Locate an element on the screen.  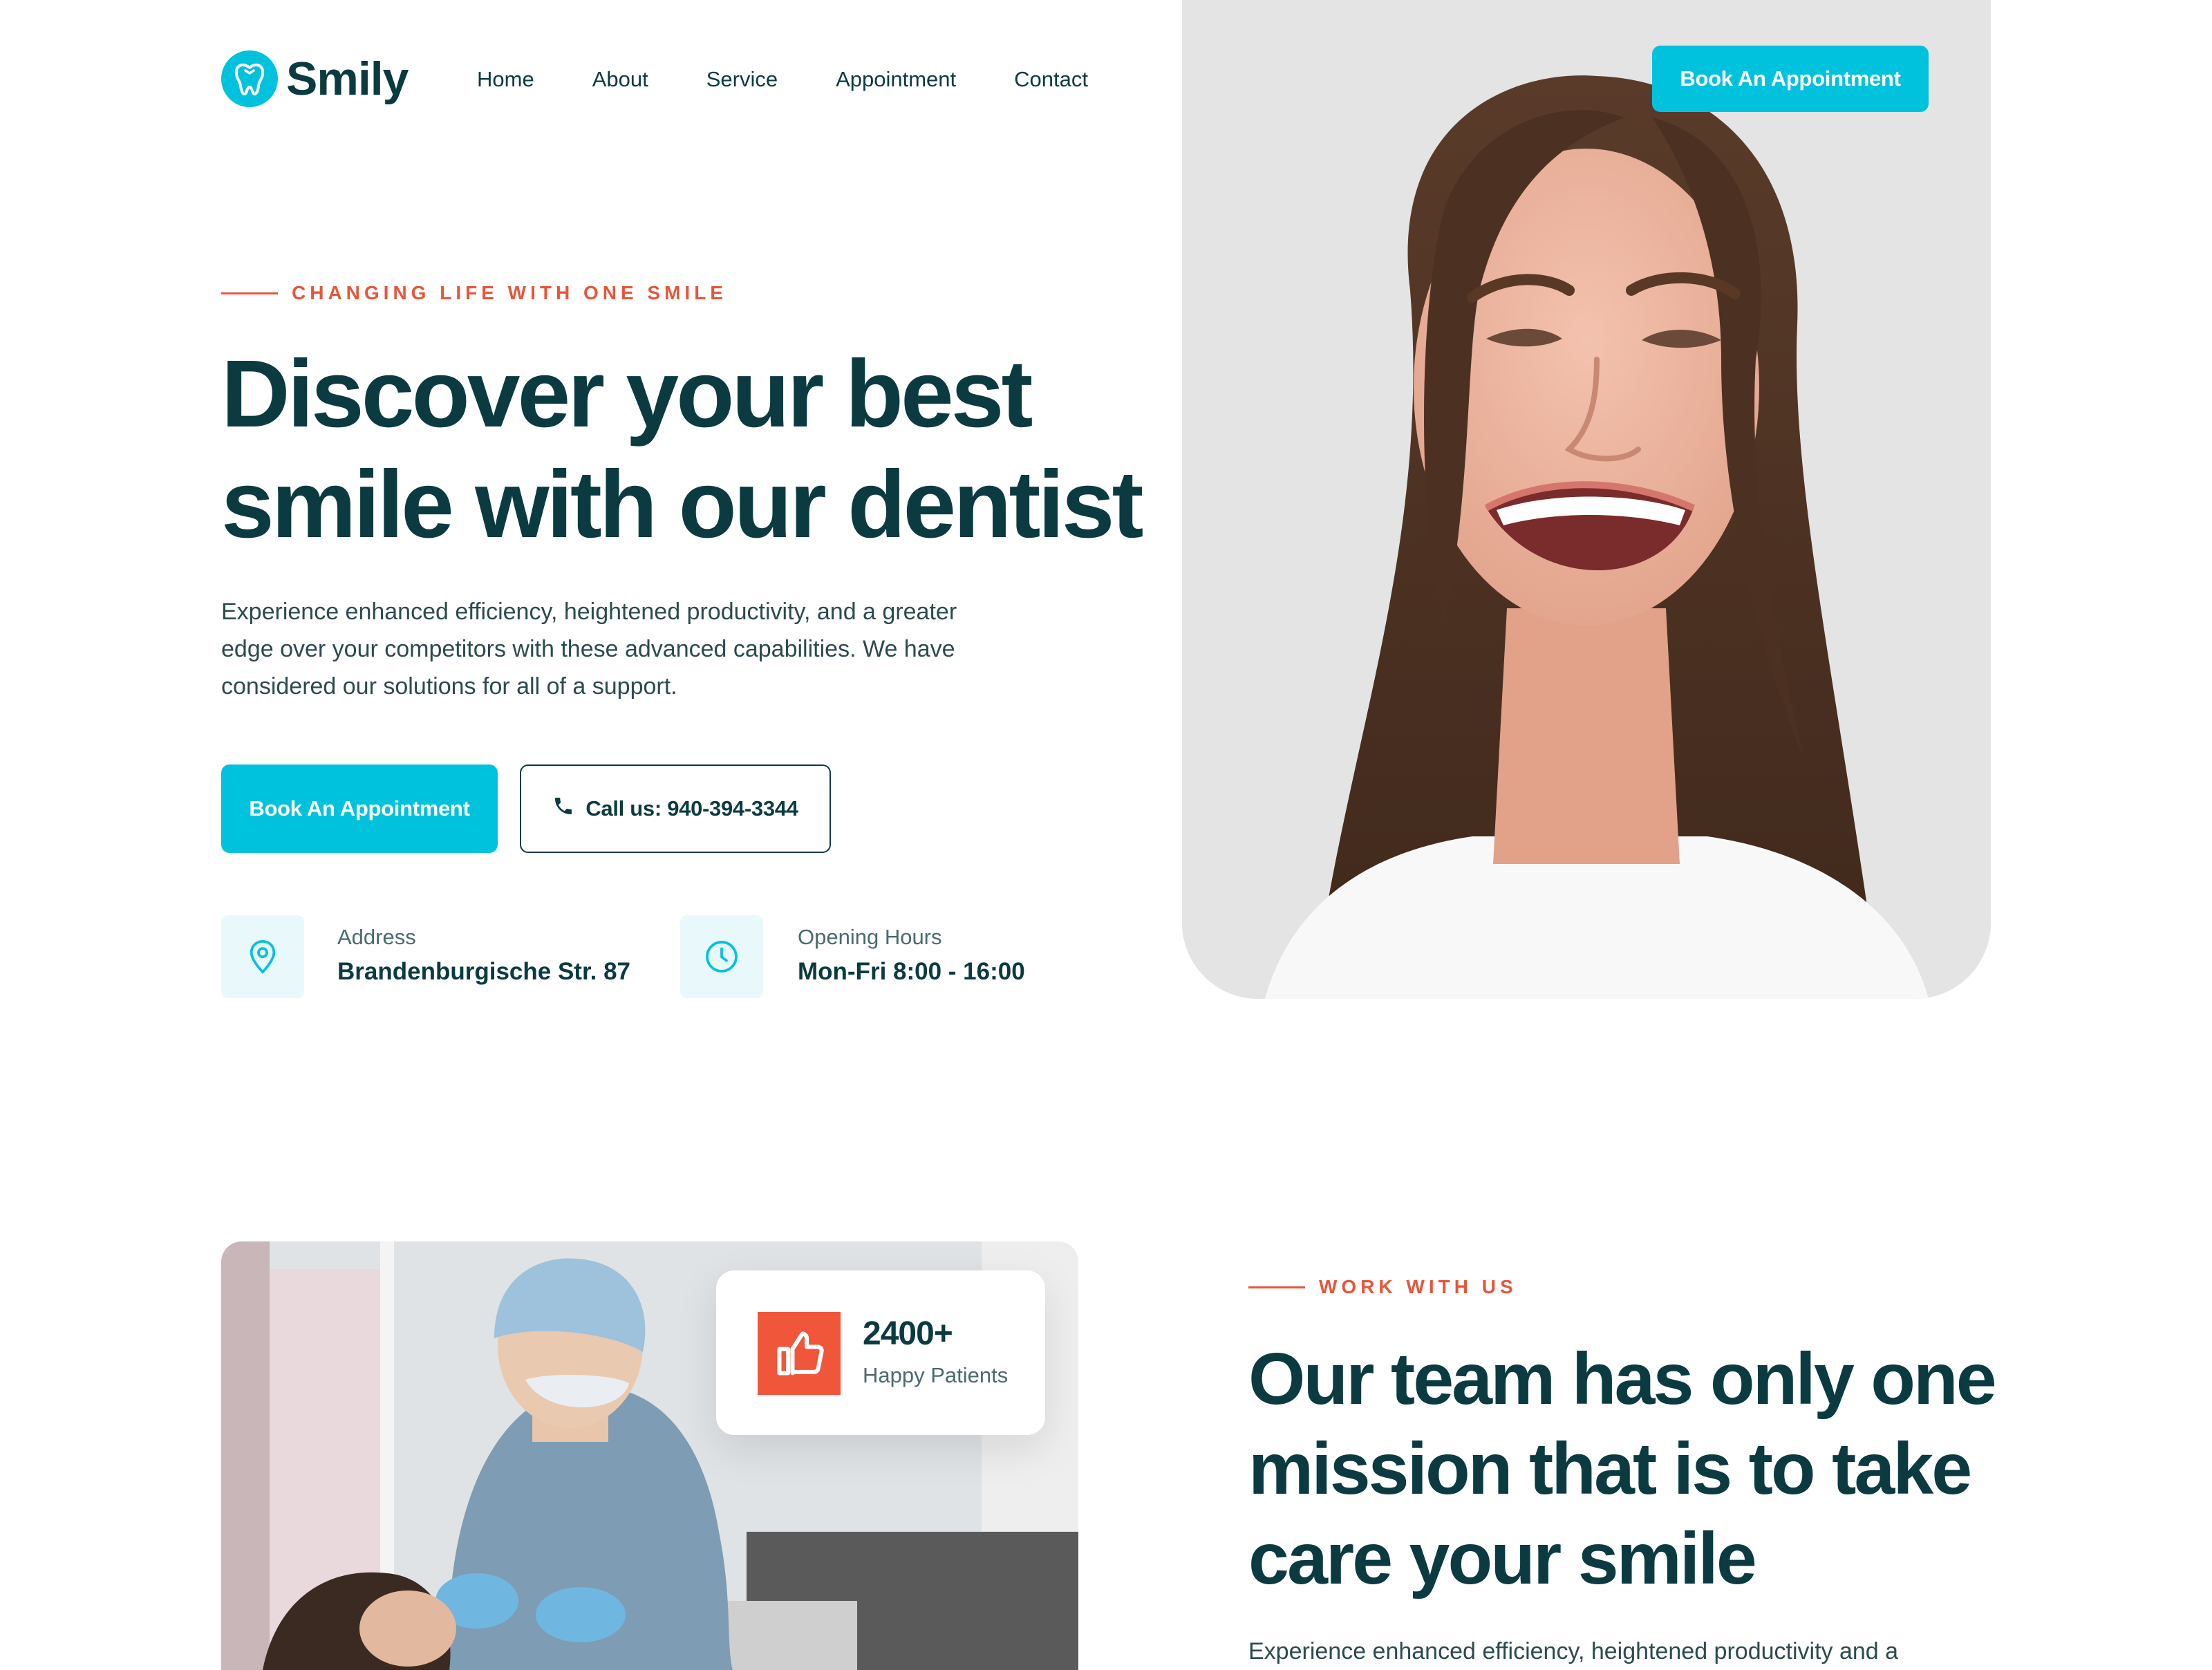
work-title-line1: Our team has only one is located at coordinates (1623, 1379).